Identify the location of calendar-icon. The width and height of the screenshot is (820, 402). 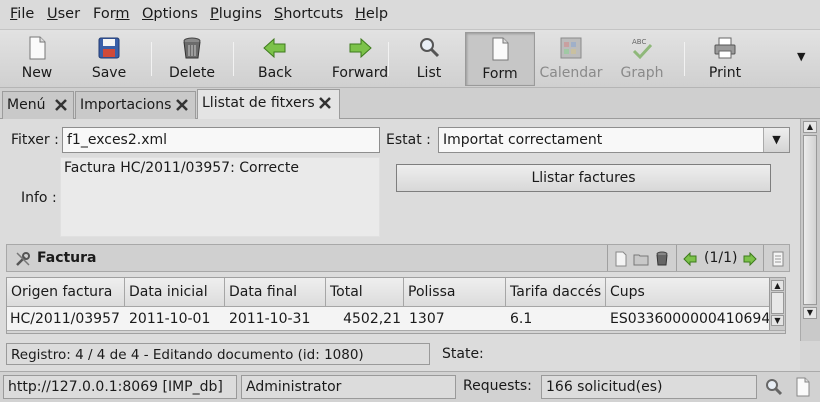
(571, 48).